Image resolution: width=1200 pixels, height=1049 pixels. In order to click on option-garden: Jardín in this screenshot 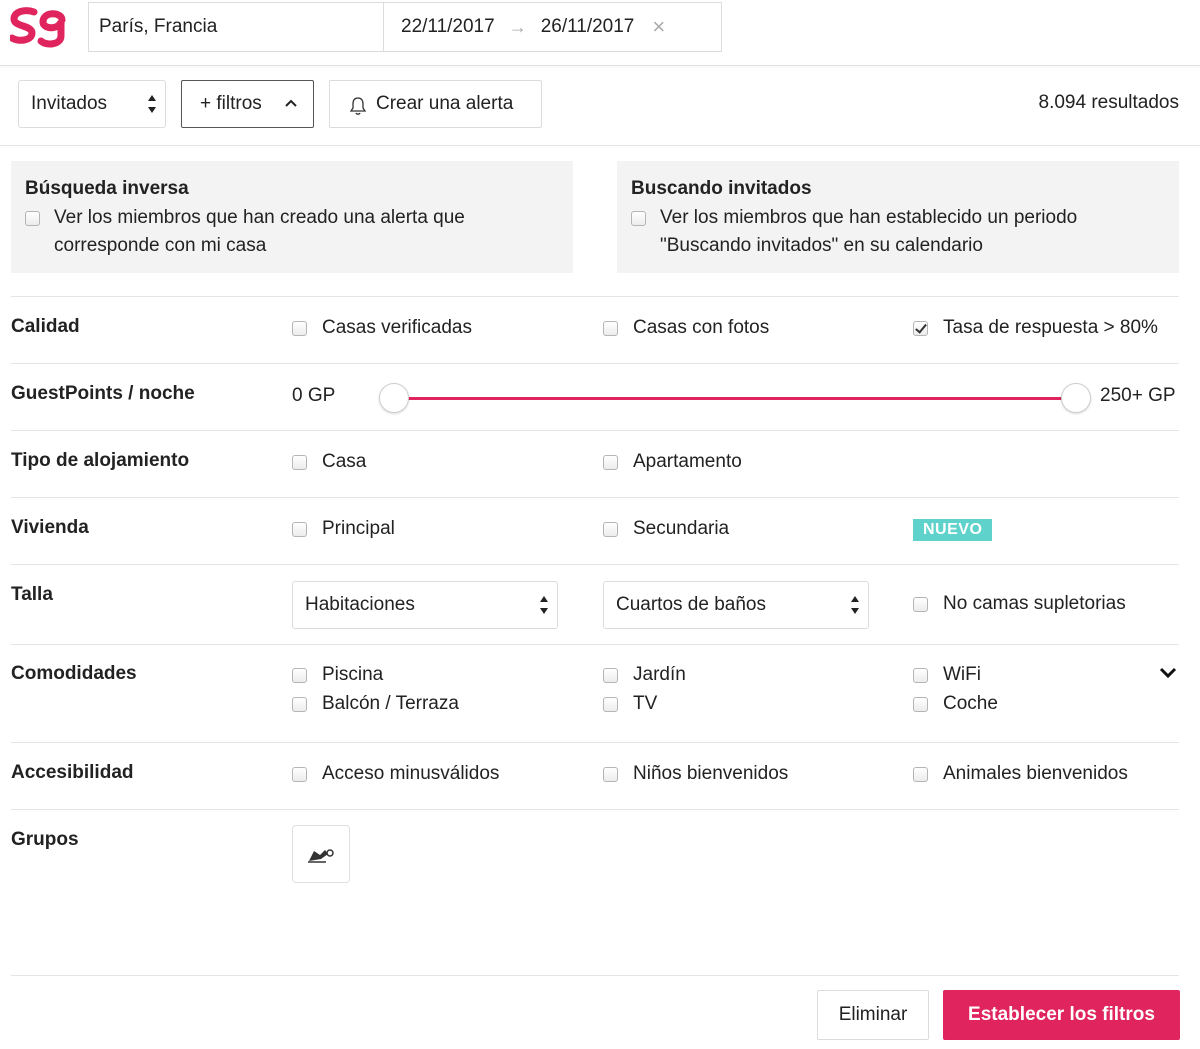, I will do `click(644, 675)`.